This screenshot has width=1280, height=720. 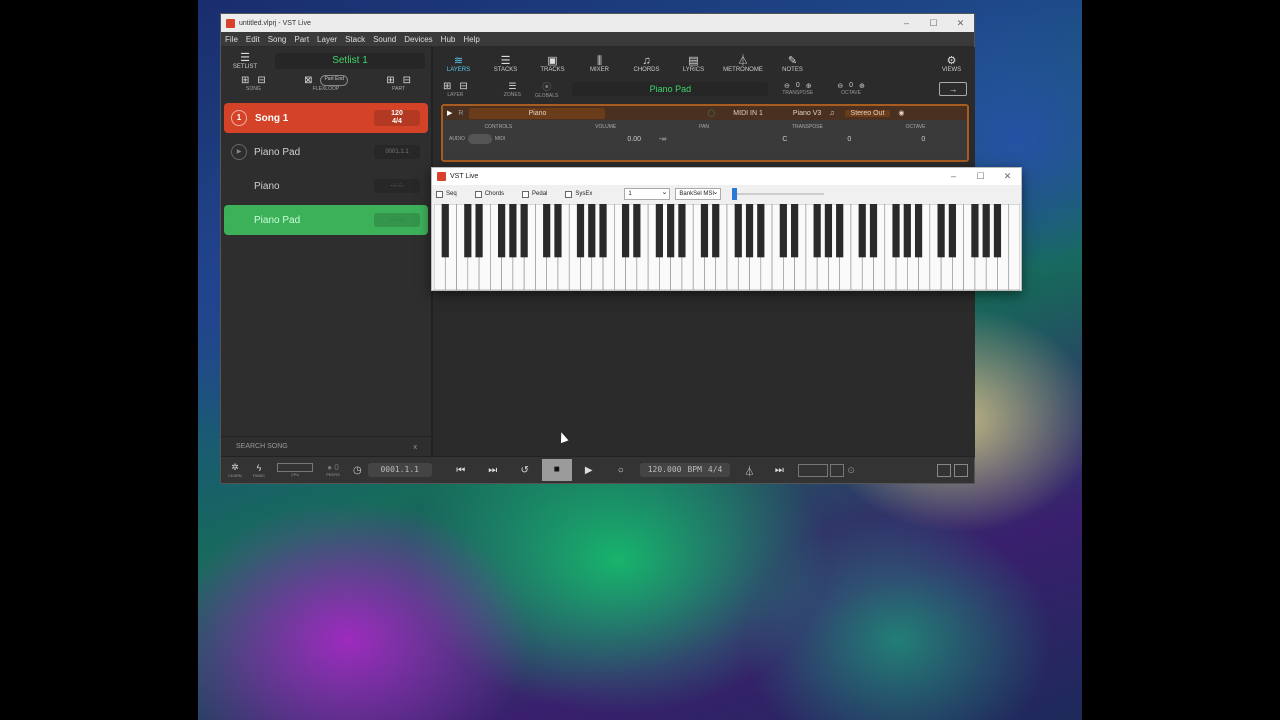 What do you see at coordinates (447, 86) in the screenshot?
I see `add-layer-icon: ⊞` at bounding box center [447, 86].